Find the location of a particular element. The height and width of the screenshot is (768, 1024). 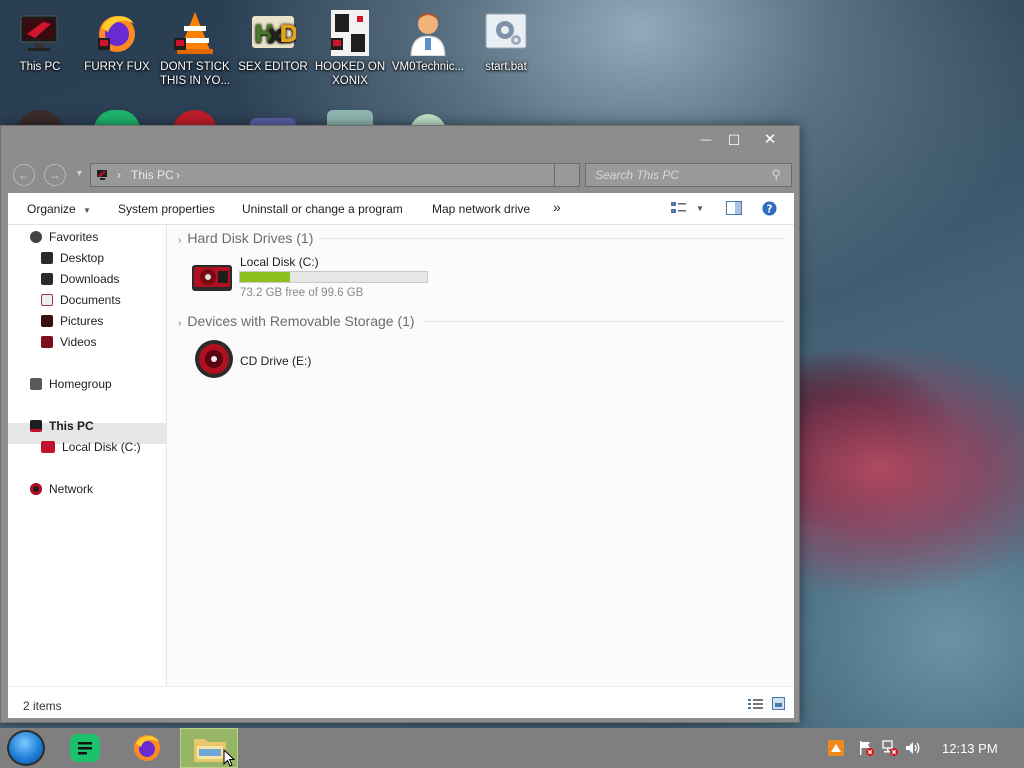

drive-item-e: CD Drive (E:) is located at coordinates (288, 359).